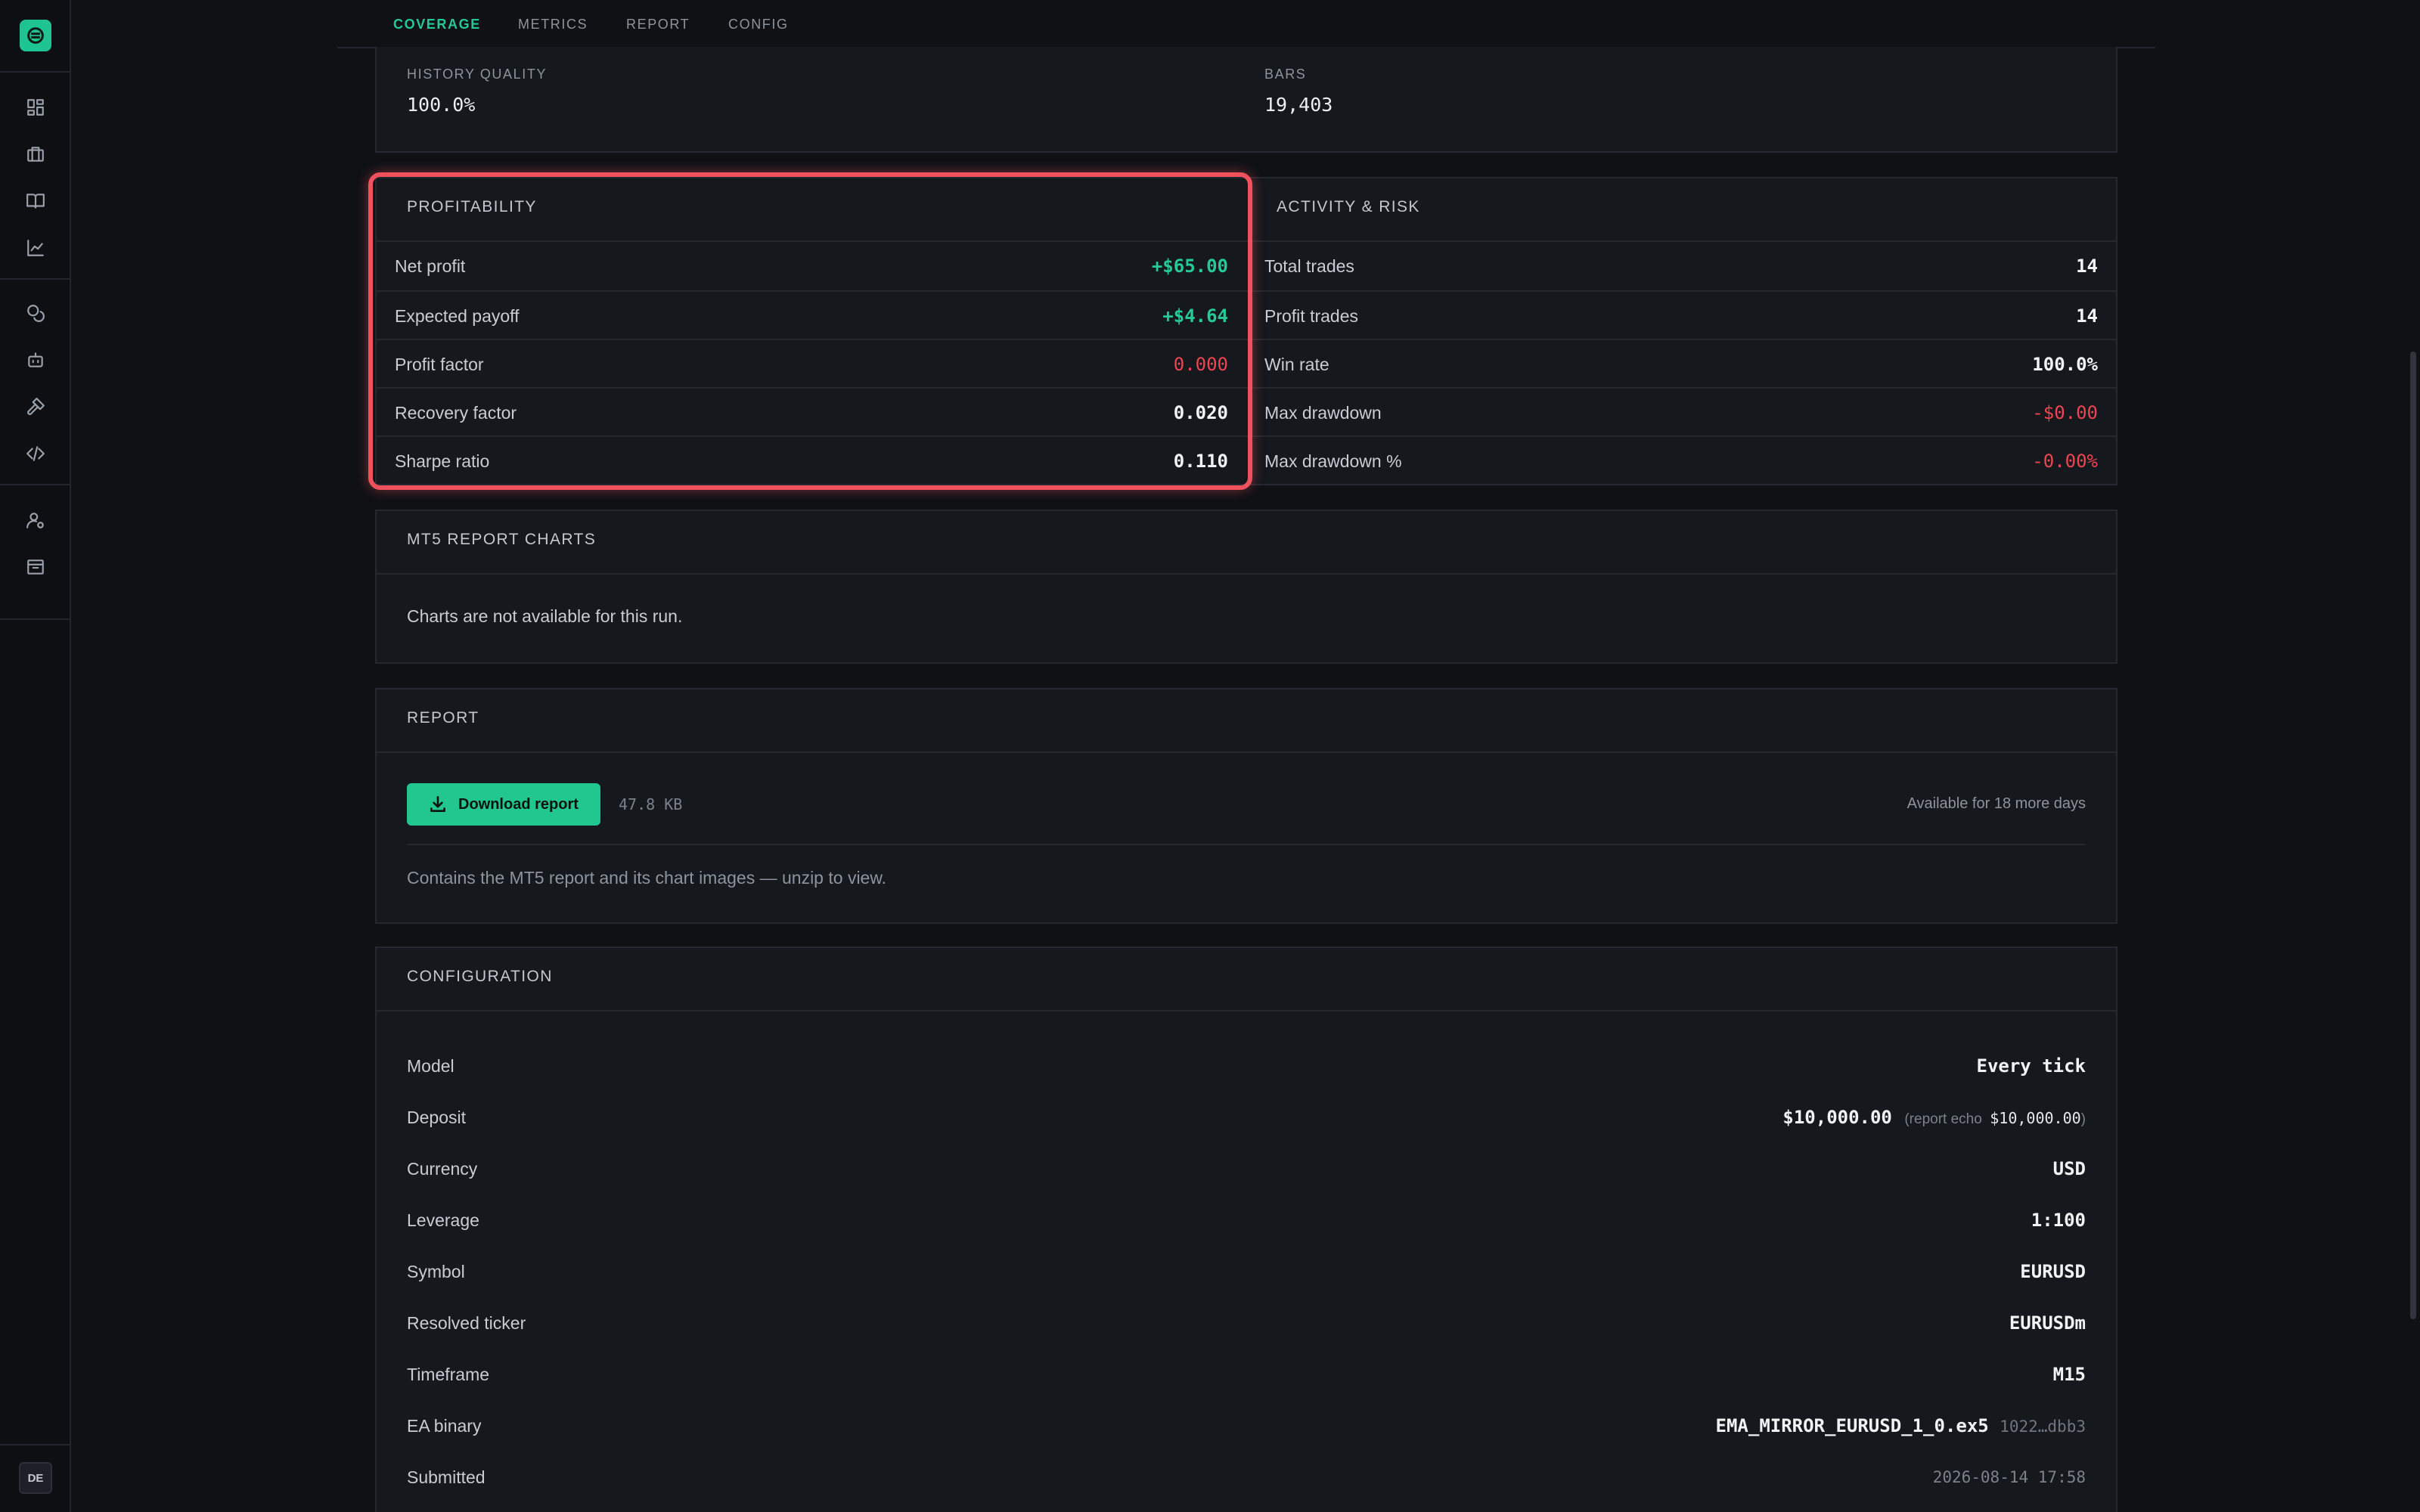  What do you see at coordinates (2053, 1271) in the screenshot?
I see `config-value: EURUSD` at bounding box center [2053, 1271].